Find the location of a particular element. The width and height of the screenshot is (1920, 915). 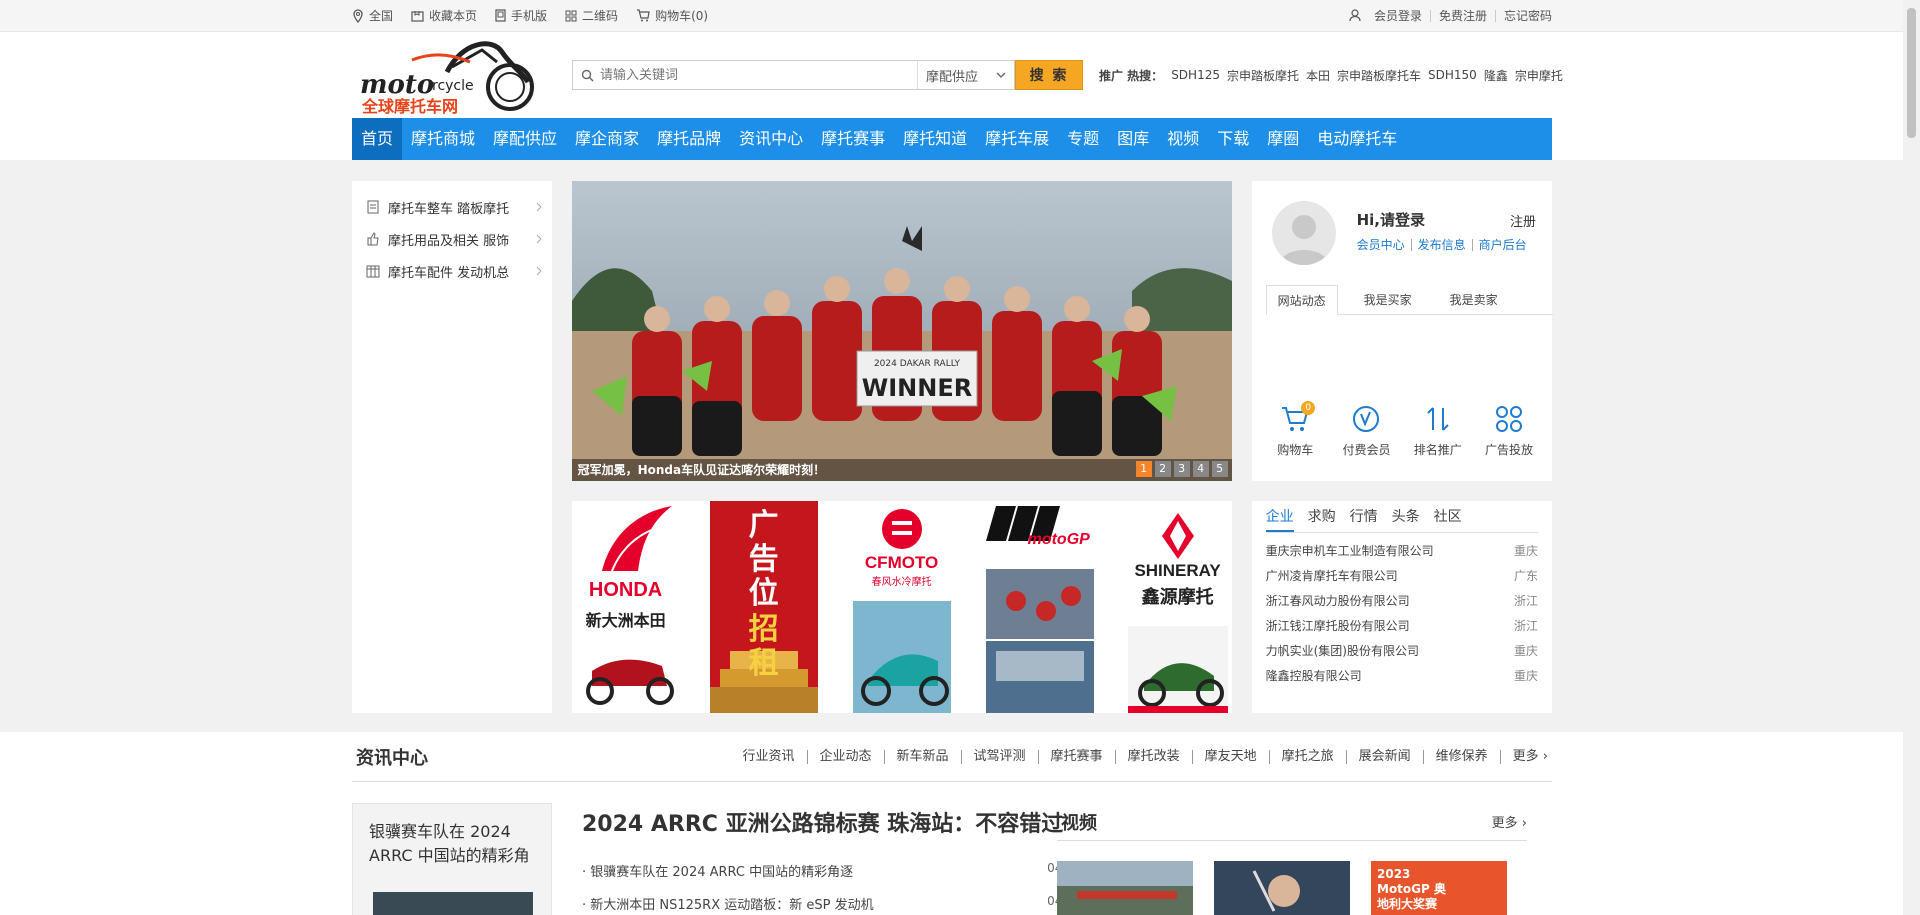

news-link: 企业动态 is located at coordinates (845, 756).